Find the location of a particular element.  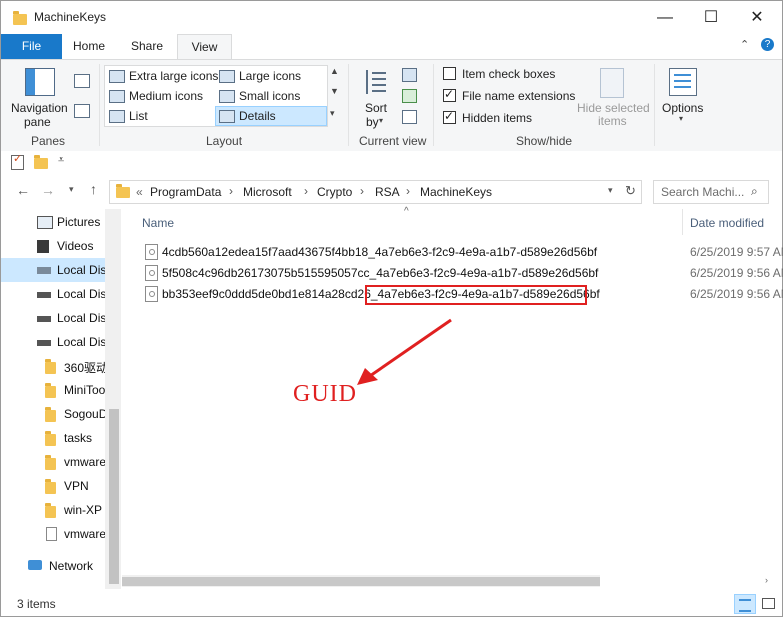

title-bar: MachineKeys — ☐ ✕ is located at coordinates (391, 17).